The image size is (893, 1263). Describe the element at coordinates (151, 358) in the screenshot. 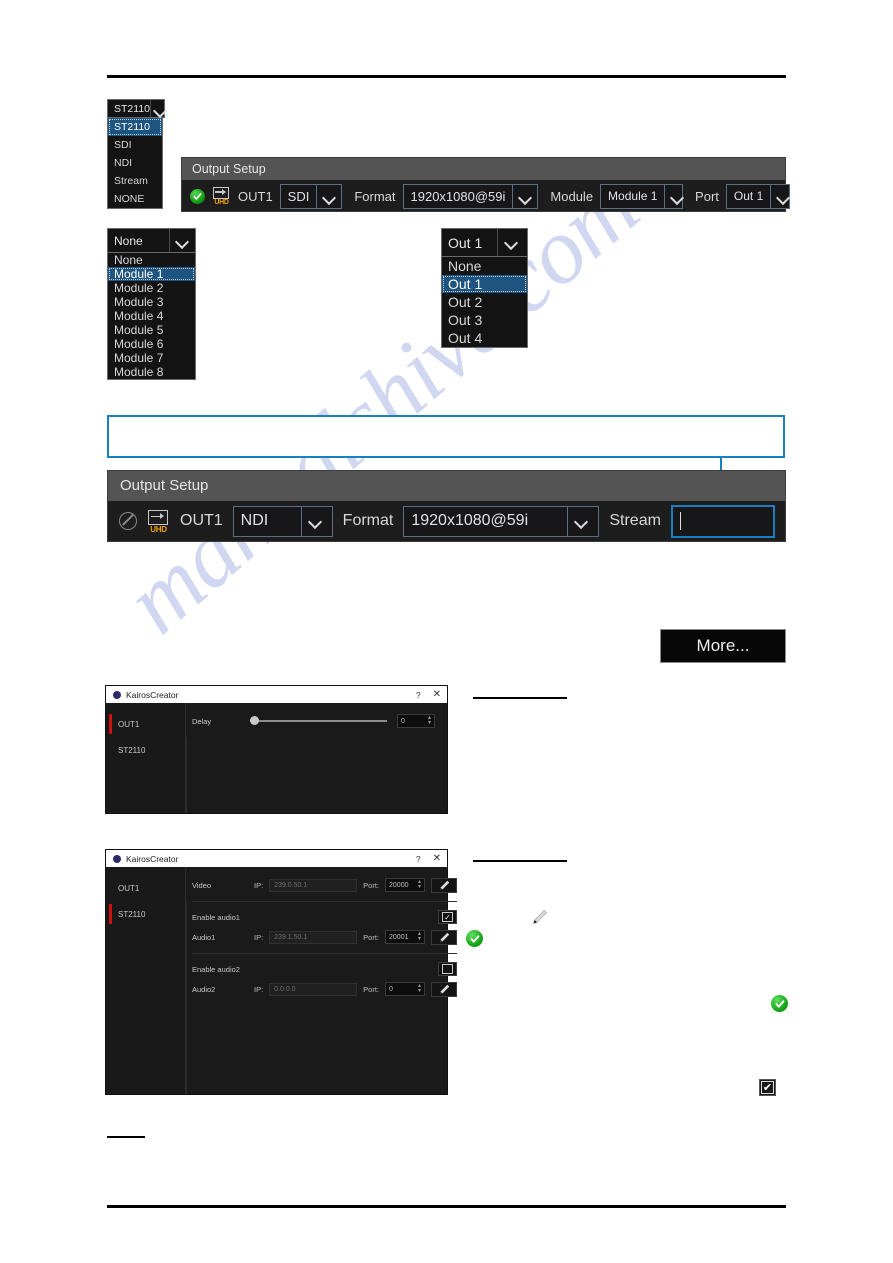

I see `module-option-7: Module 7` at that location.